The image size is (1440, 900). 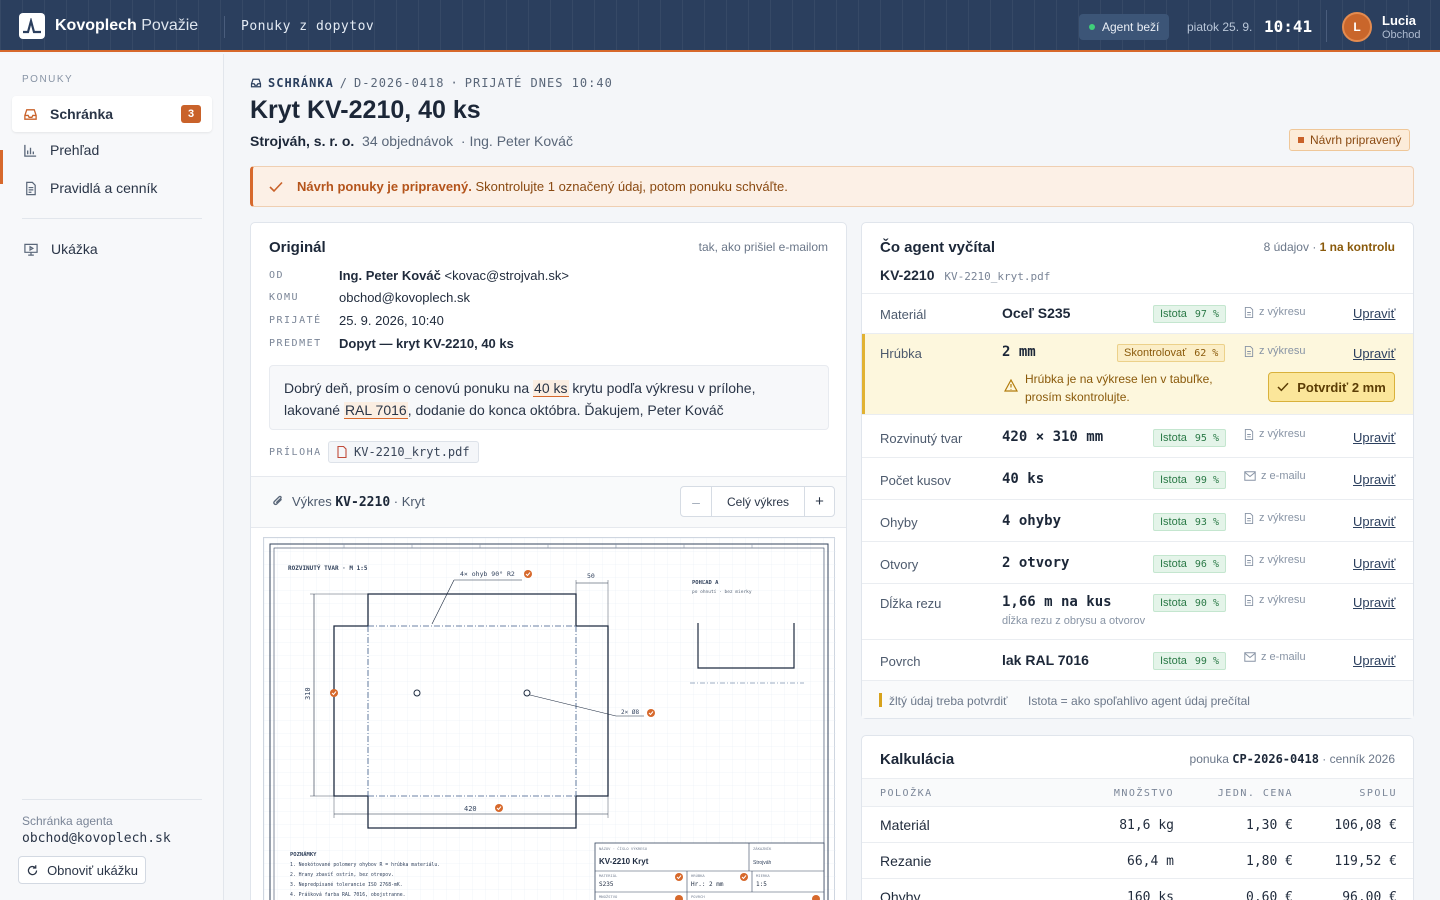 I want to click on calc-offer: ponuka CP-2026-0418 · cenník 2026, so click(x=1292, y=759).